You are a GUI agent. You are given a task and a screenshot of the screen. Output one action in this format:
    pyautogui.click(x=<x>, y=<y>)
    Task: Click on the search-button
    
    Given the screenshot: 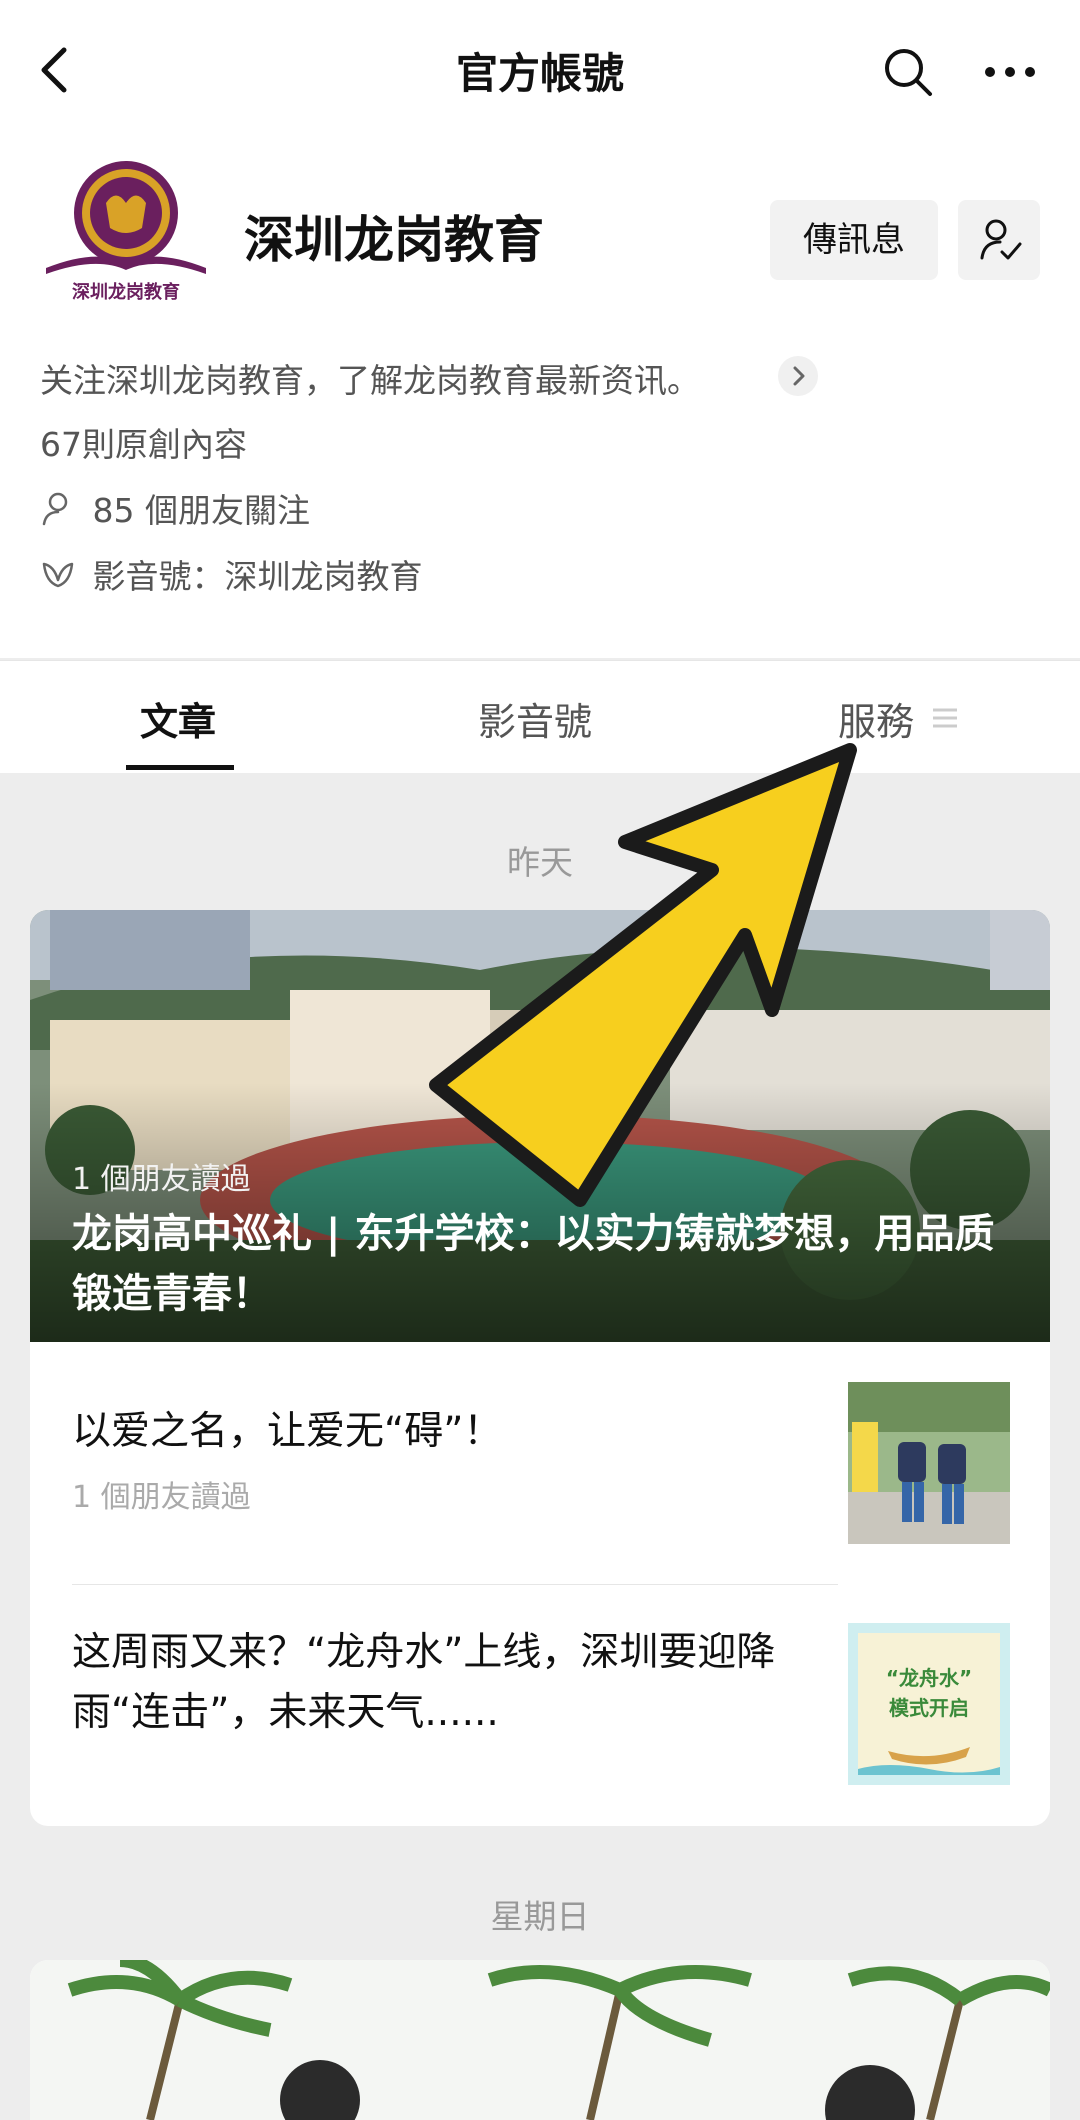 What is the action you would take?
    pyautogui.click(x=908, y=72)
    